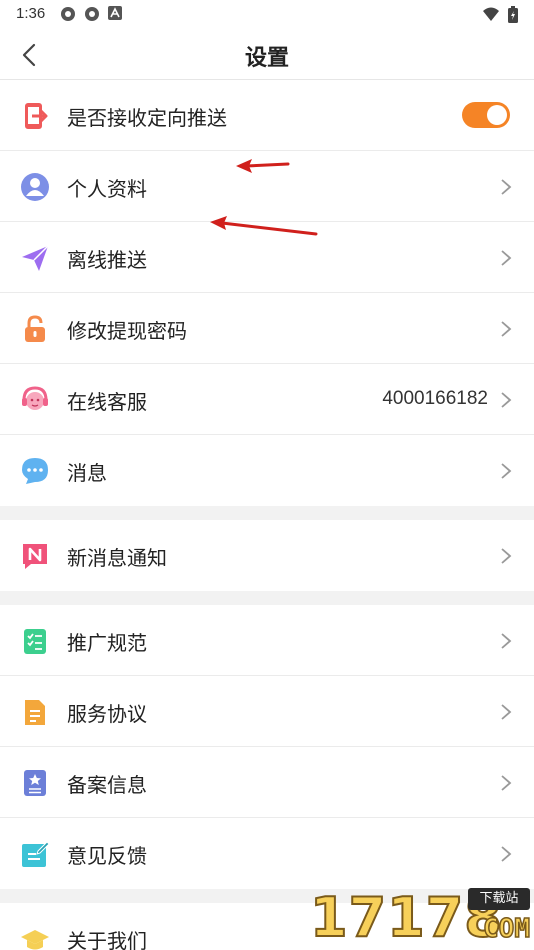 Image resolution: width=534 pixels, height=950 pixels. What do you see at coordinates (506, 929) in the screenshot?
I see `watermark-suffix: COM` at bounding box center [506, 929].